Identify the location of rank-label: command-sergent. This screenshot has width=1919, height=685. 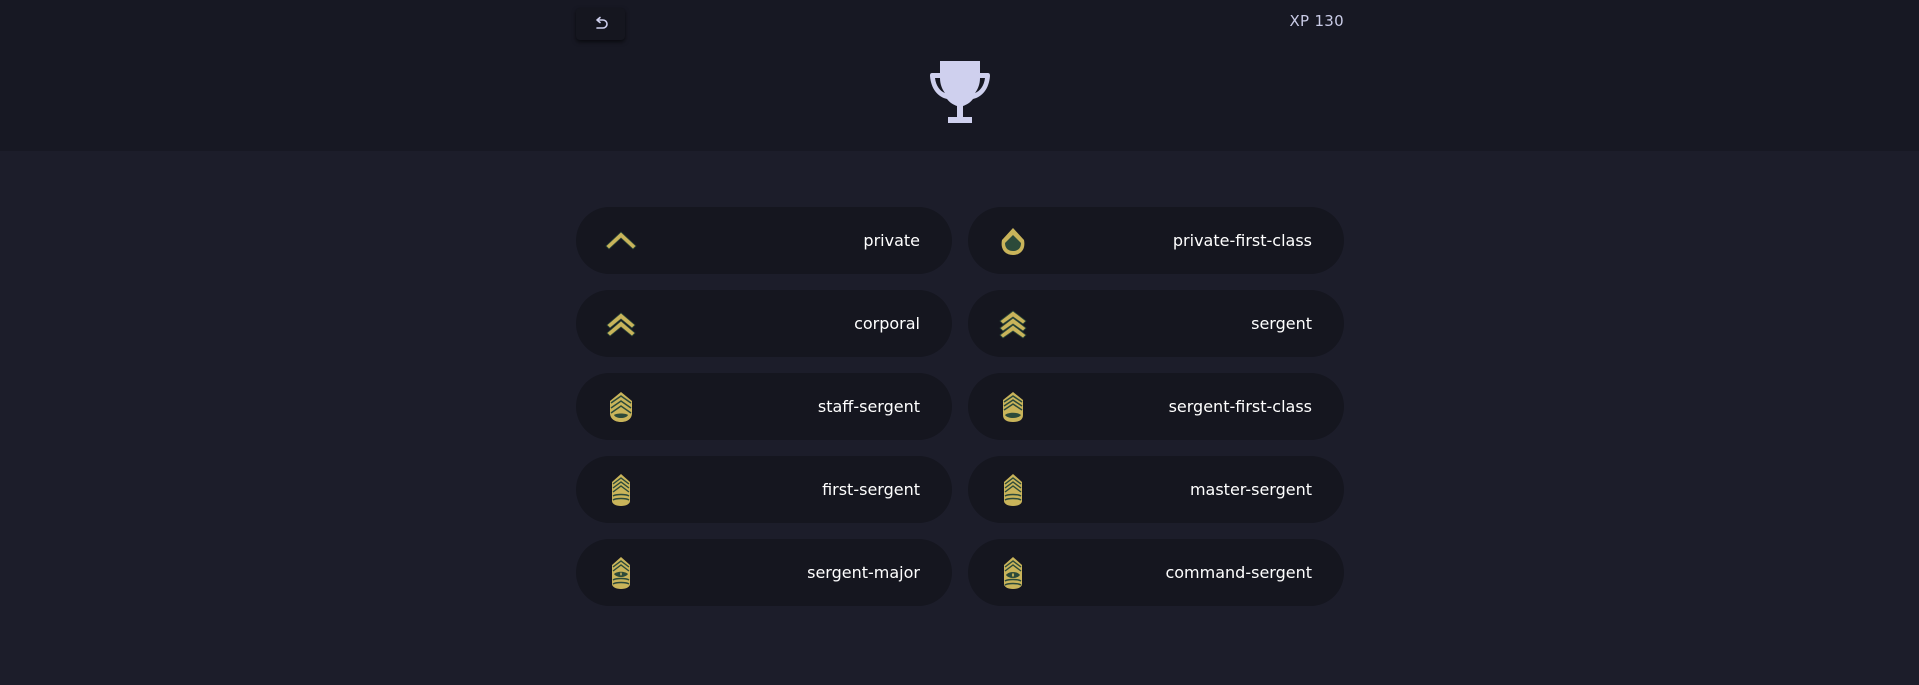
(1238, 572).